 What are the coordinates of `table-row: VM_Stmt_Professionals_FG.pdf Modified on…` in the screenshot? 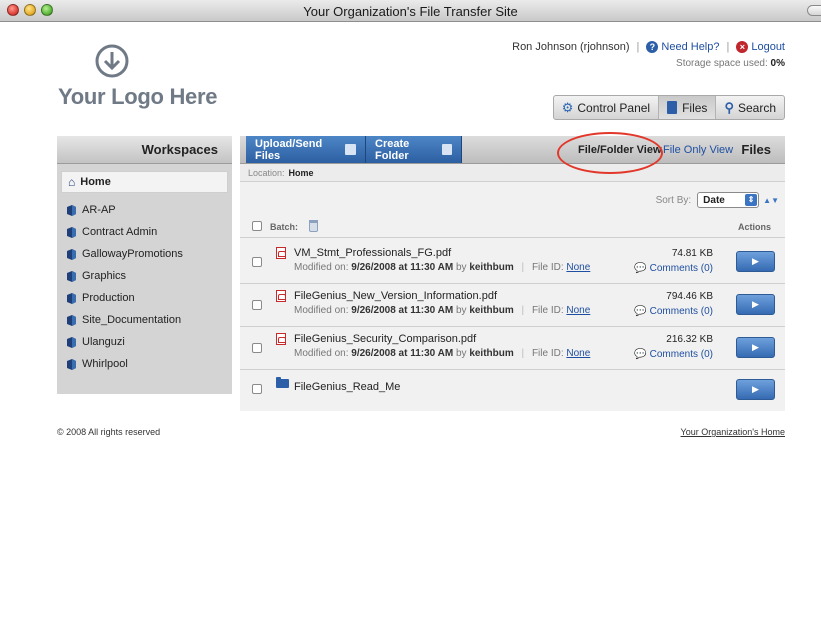 It's located at (512, 263).